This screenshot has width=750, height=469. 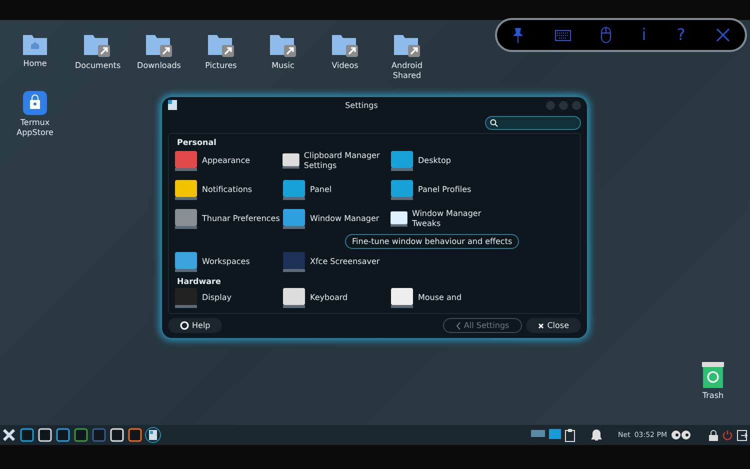 I want to click on settings-item: Display, so click(x=202, y=297).